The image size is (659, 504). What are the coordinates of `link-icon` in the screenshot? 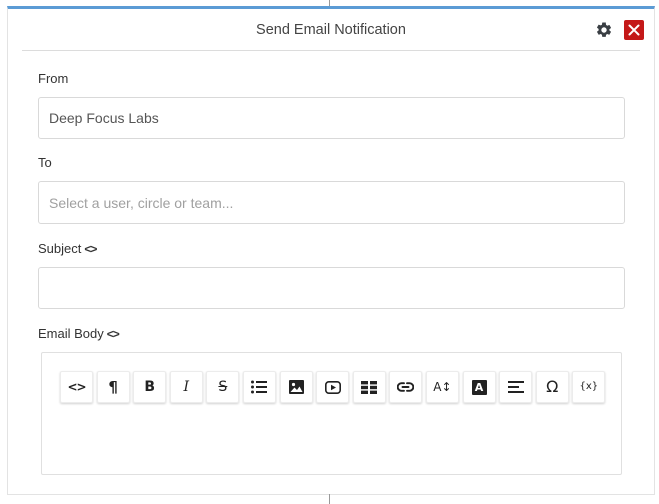 It's located at (406, 387).